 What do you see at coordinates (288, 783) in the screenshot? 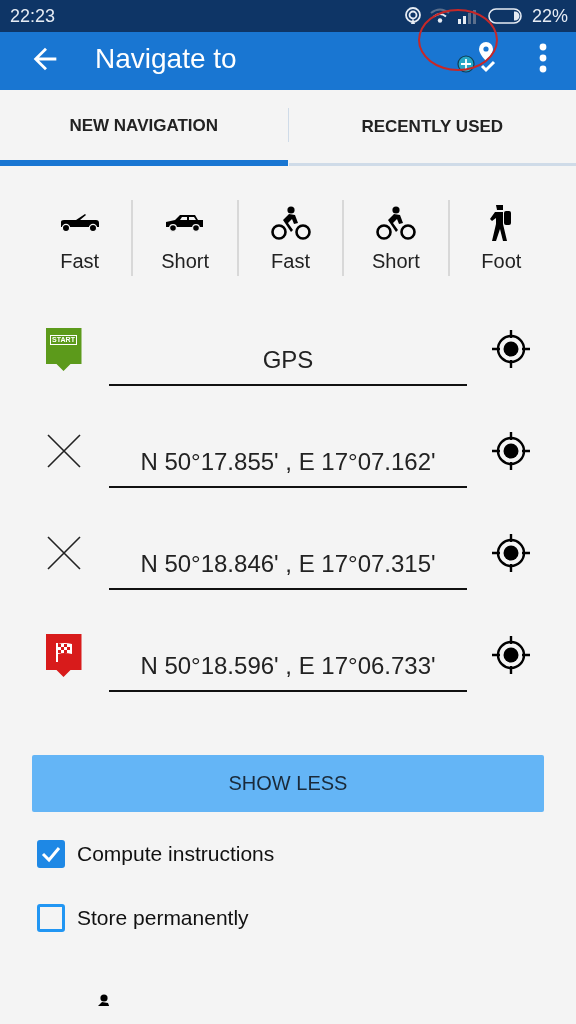
I see `show-less-button: SHOW LESS` at bounding box center [288, 783].